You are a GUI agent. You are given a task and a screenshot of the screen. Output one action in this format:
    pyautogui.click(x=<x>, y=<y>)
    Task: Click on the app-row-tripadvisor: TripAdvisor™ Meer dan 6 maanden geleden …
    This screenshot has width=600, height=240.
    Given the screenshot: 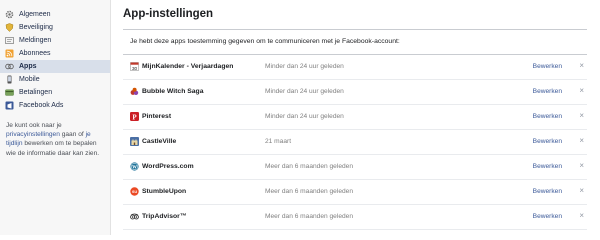 What is the action you would take?
    pyautogui.click(x=355, y=217)
    